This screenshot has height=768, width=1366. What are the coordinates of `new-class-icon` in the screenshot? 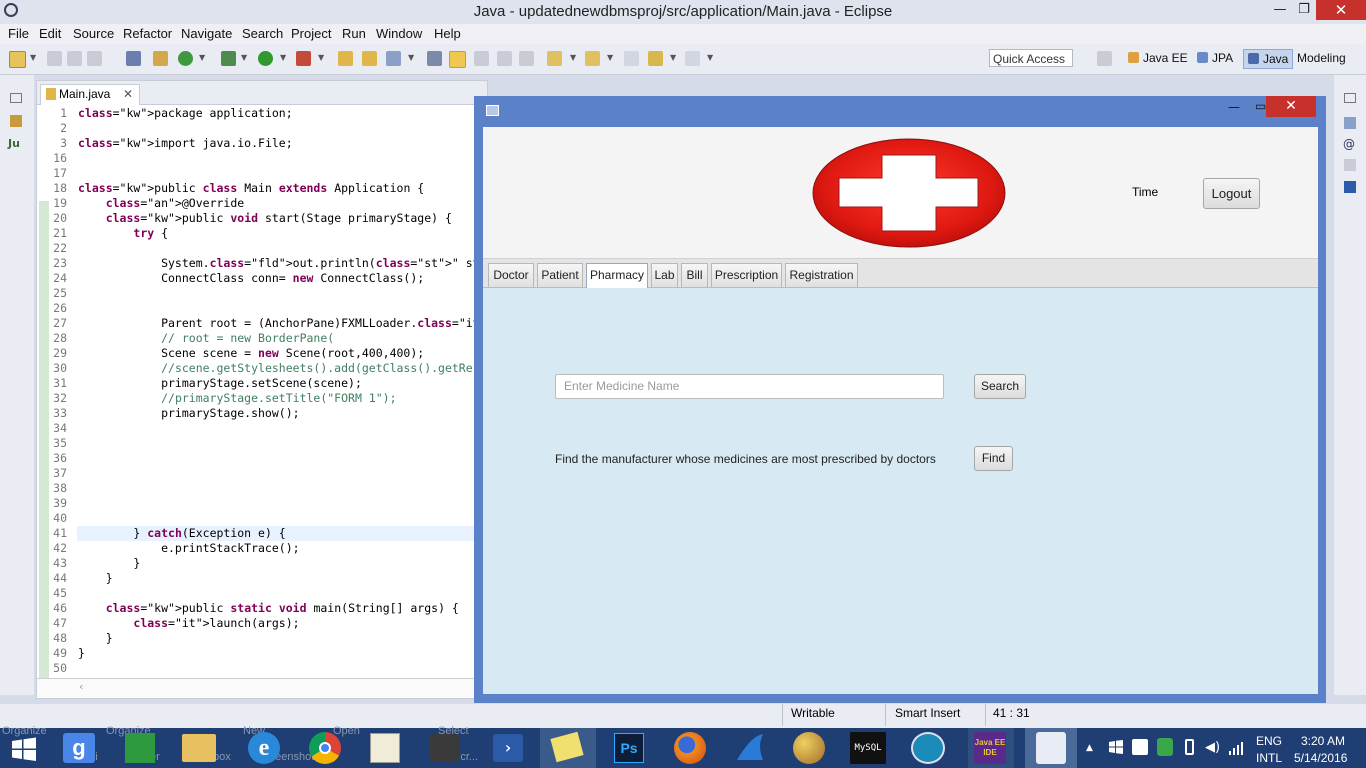 It's located at (393, 58).